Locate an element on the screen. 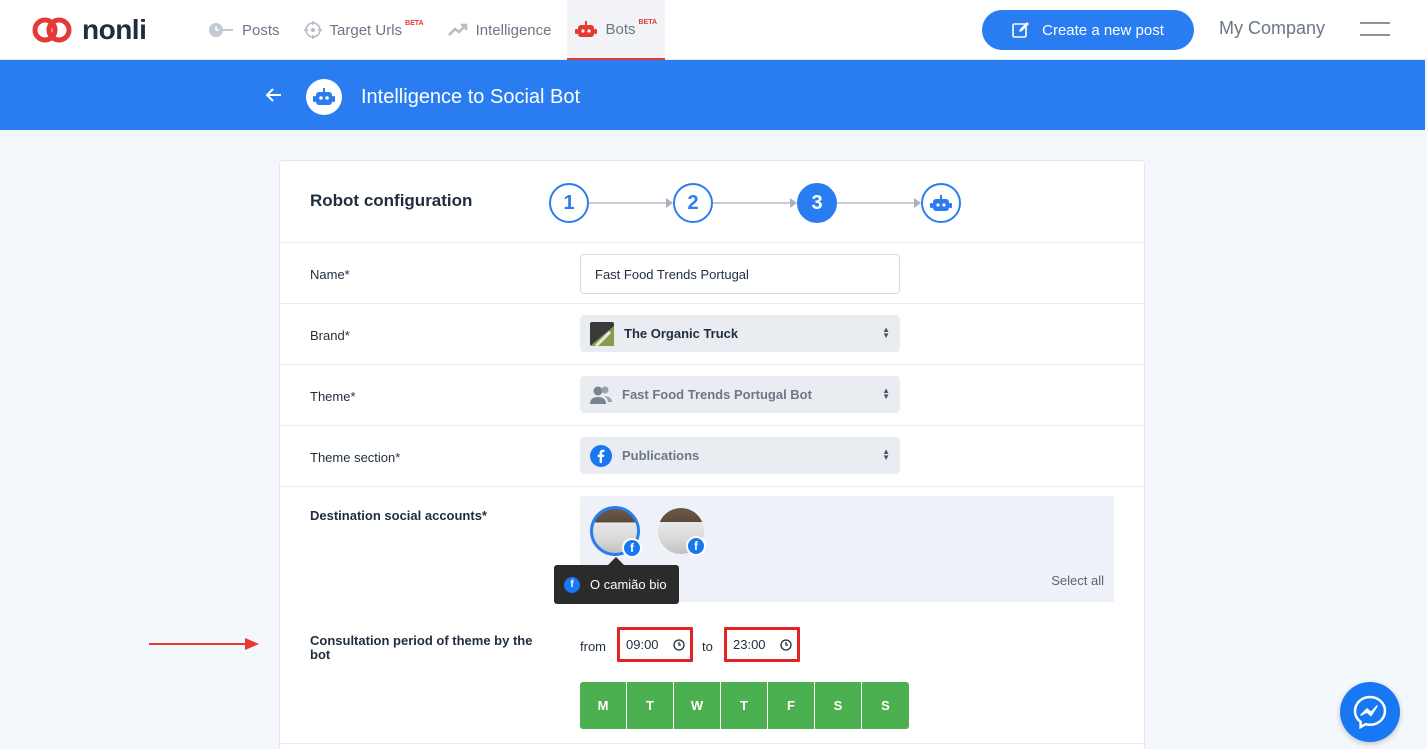  nav-posts-label: Posts is located at coordinates (261, 30).